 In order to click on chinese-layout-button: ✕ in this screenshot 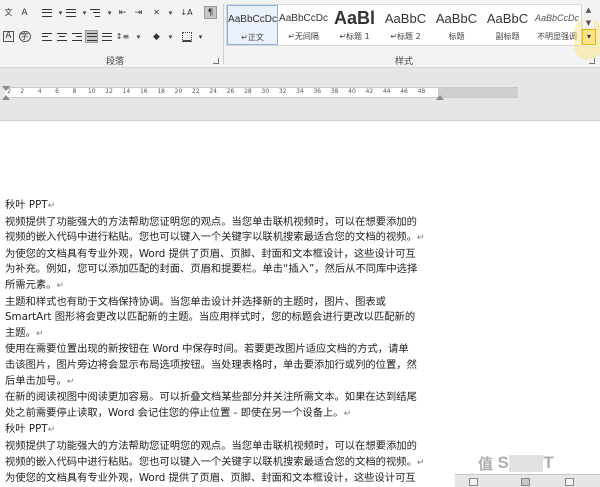, I will do `click(156, 12)`.